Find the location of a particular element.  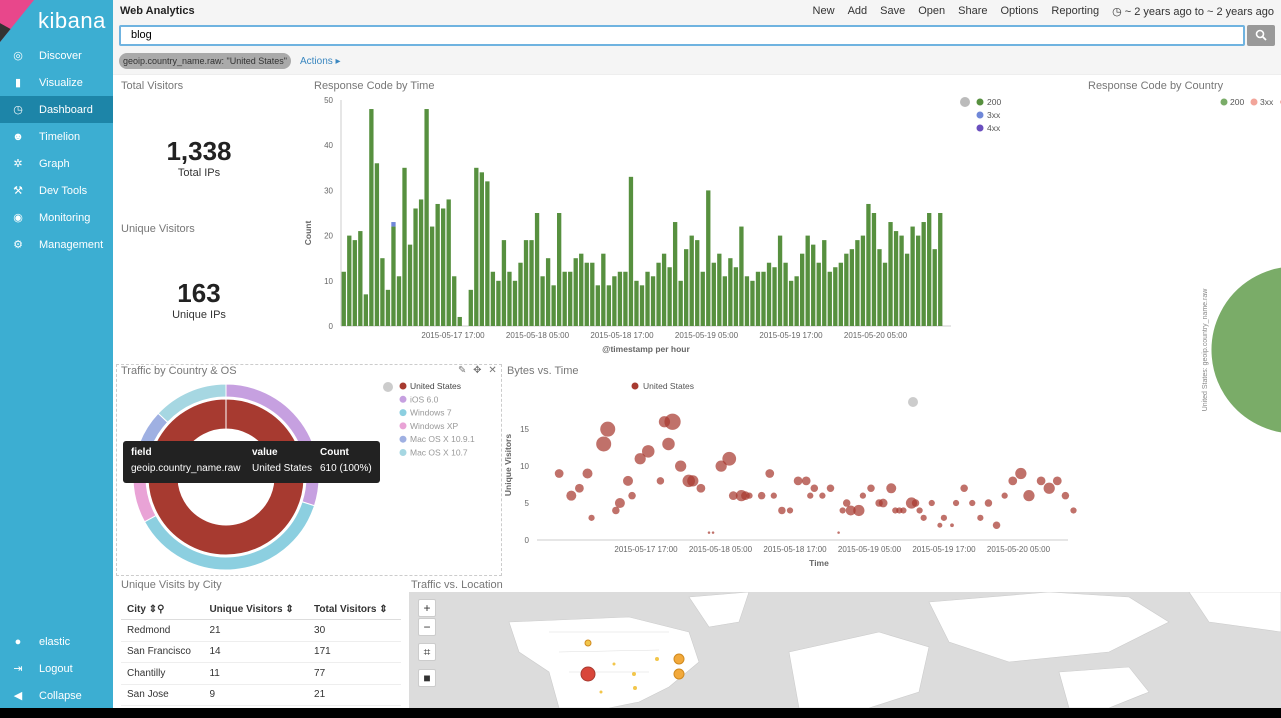

col-total-visitors: Total Visitors ⇕ is located at coordinates (354, 610).